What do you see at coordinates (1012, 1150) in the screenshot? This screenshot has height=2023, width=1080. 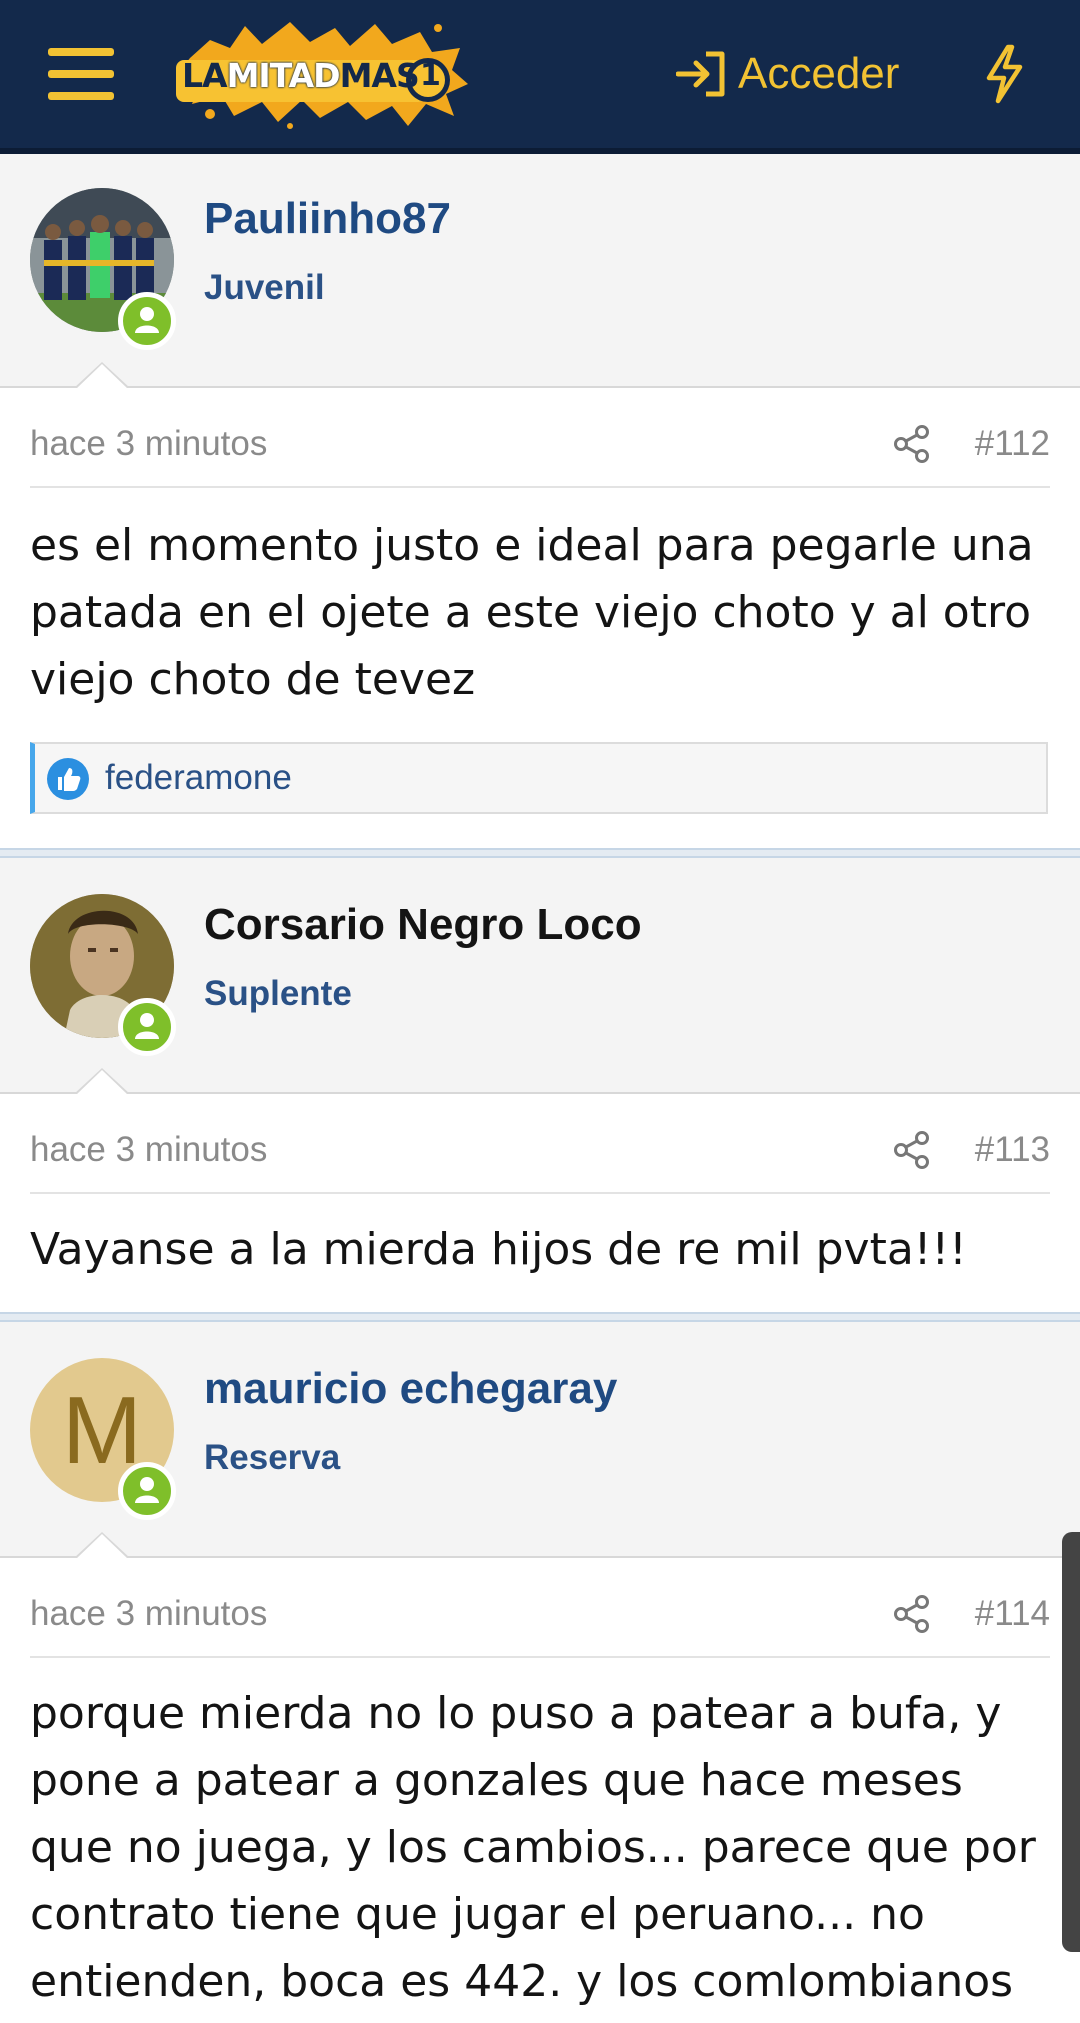 I see `post-number-link: #113` at bounding box center [1012, 1150].